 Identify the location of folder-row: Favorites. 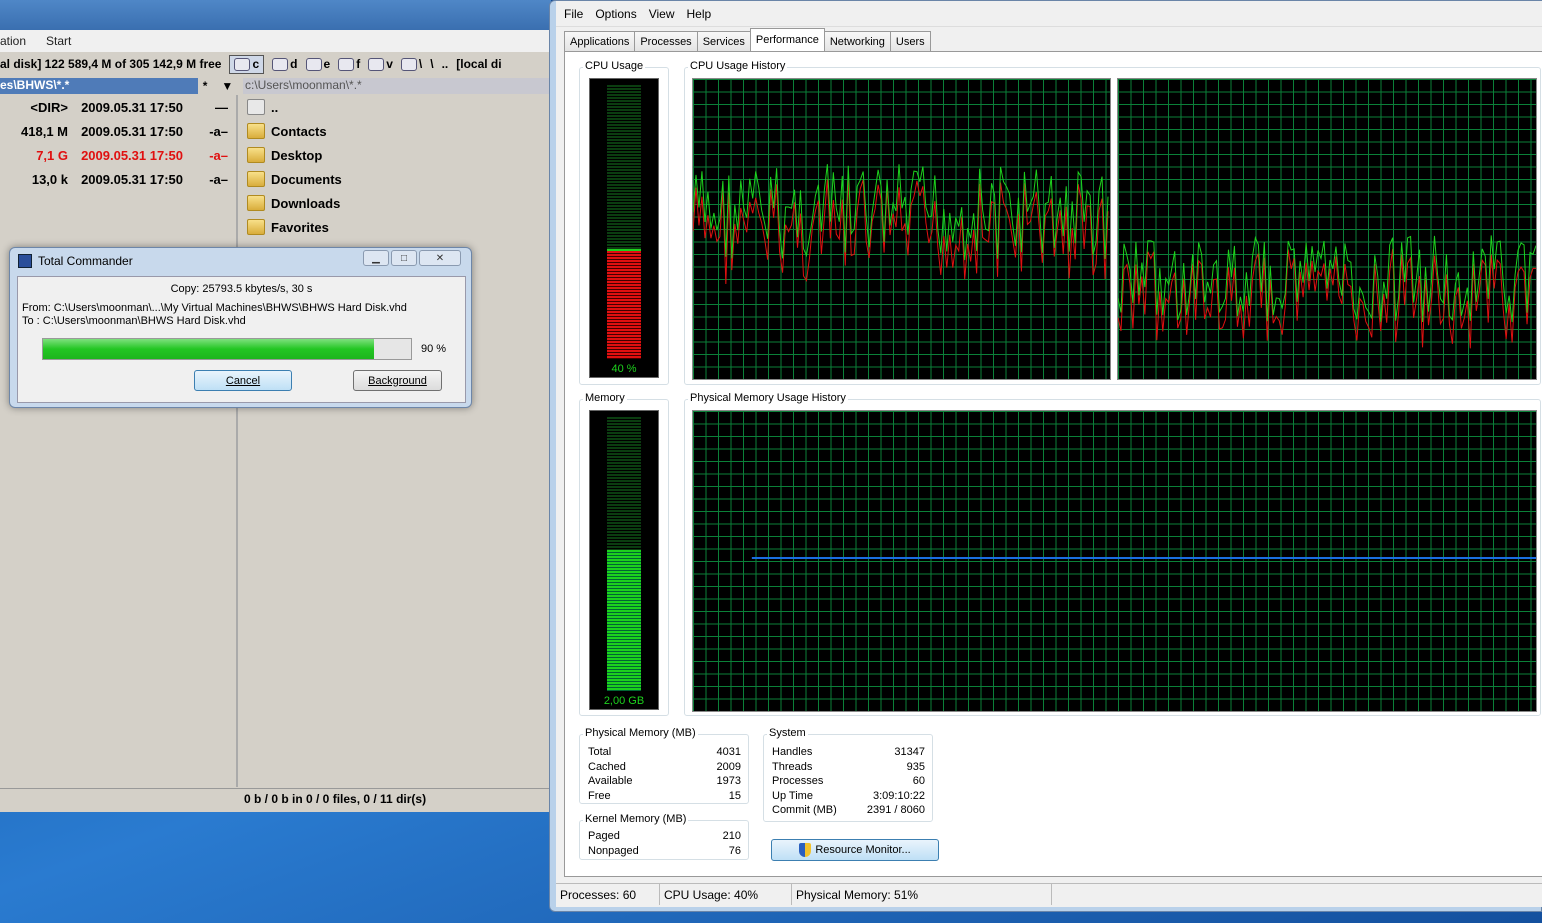
(397, 227).